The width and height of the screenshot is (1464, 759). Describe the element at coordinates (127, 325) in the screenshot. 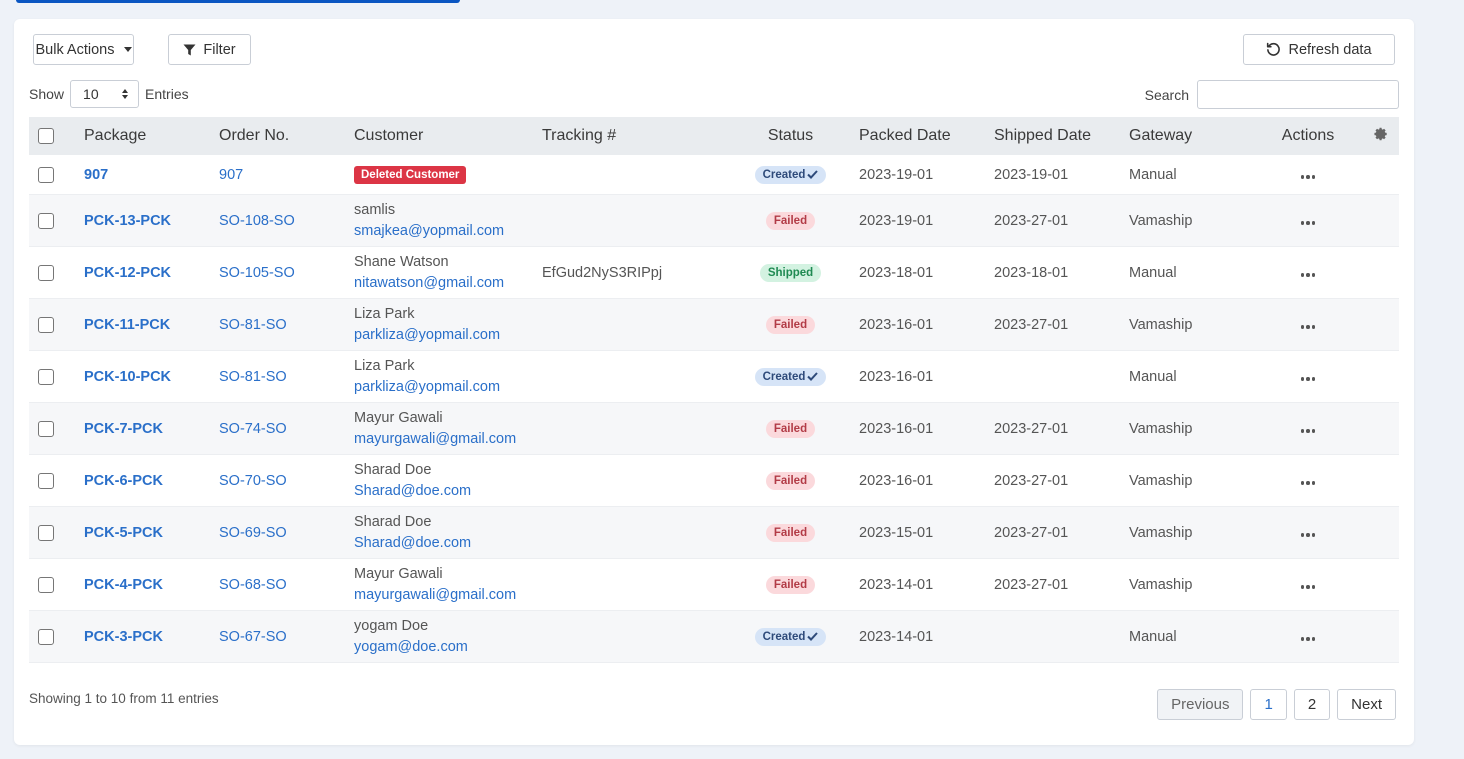

I see `package-link: PCK-11-PCK` at that location.